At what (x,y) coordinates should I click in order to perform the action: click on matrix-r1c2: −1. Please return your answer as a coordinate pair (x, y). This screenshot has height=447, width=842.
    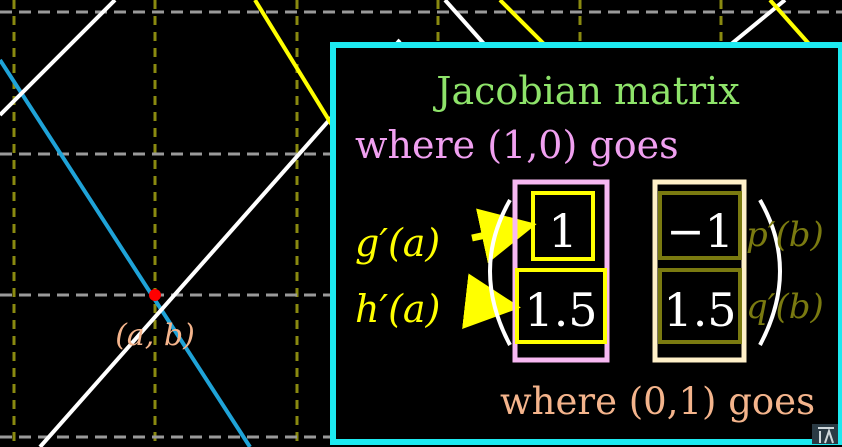
    Looking at the image, I should click on (700, 231).